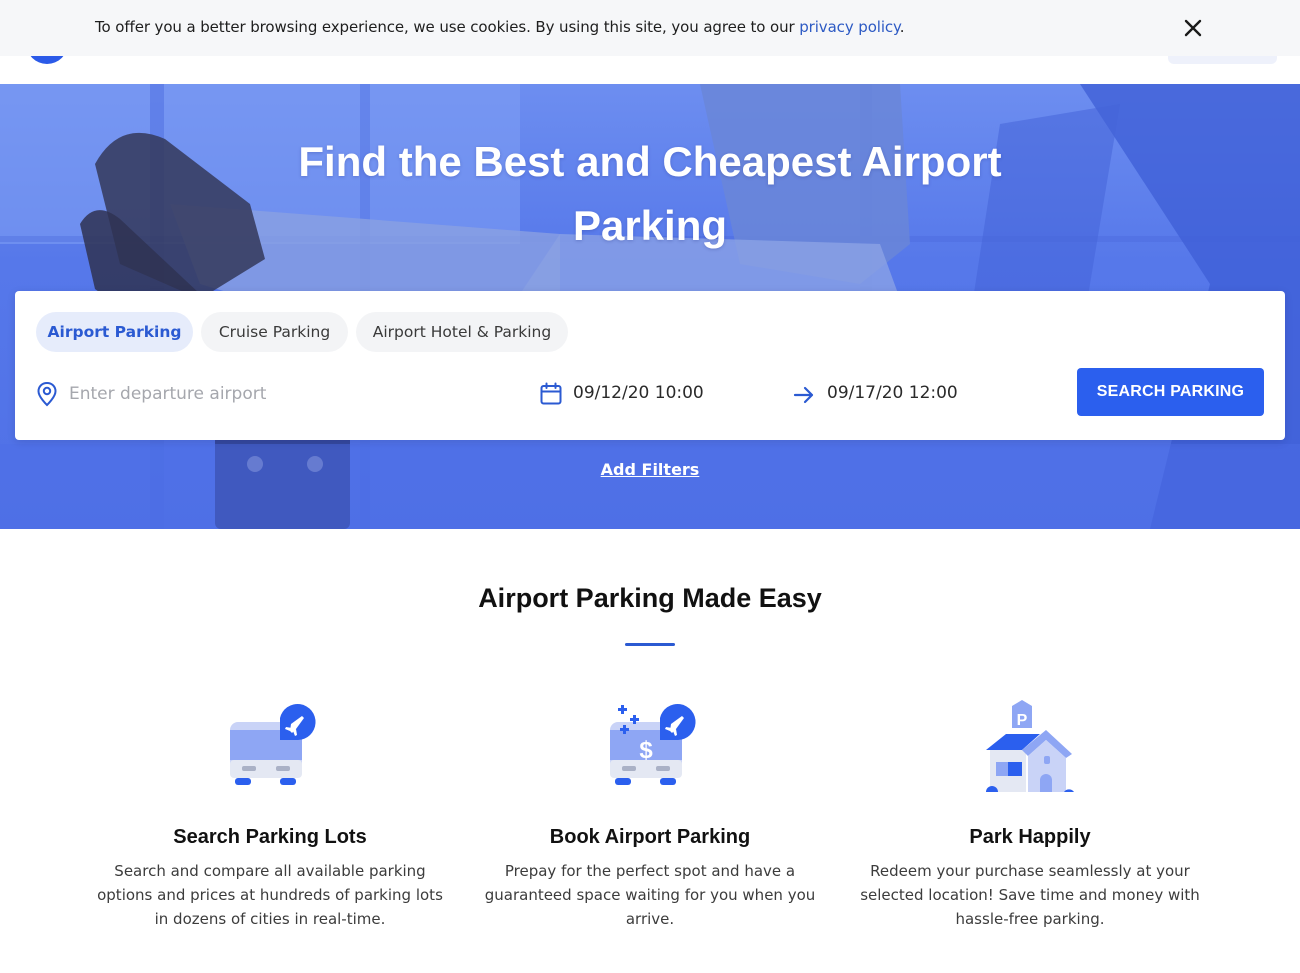 The width and height of the screenshot is (1300, 973). I want to click on bus-plane-icon, so click(273, 744).